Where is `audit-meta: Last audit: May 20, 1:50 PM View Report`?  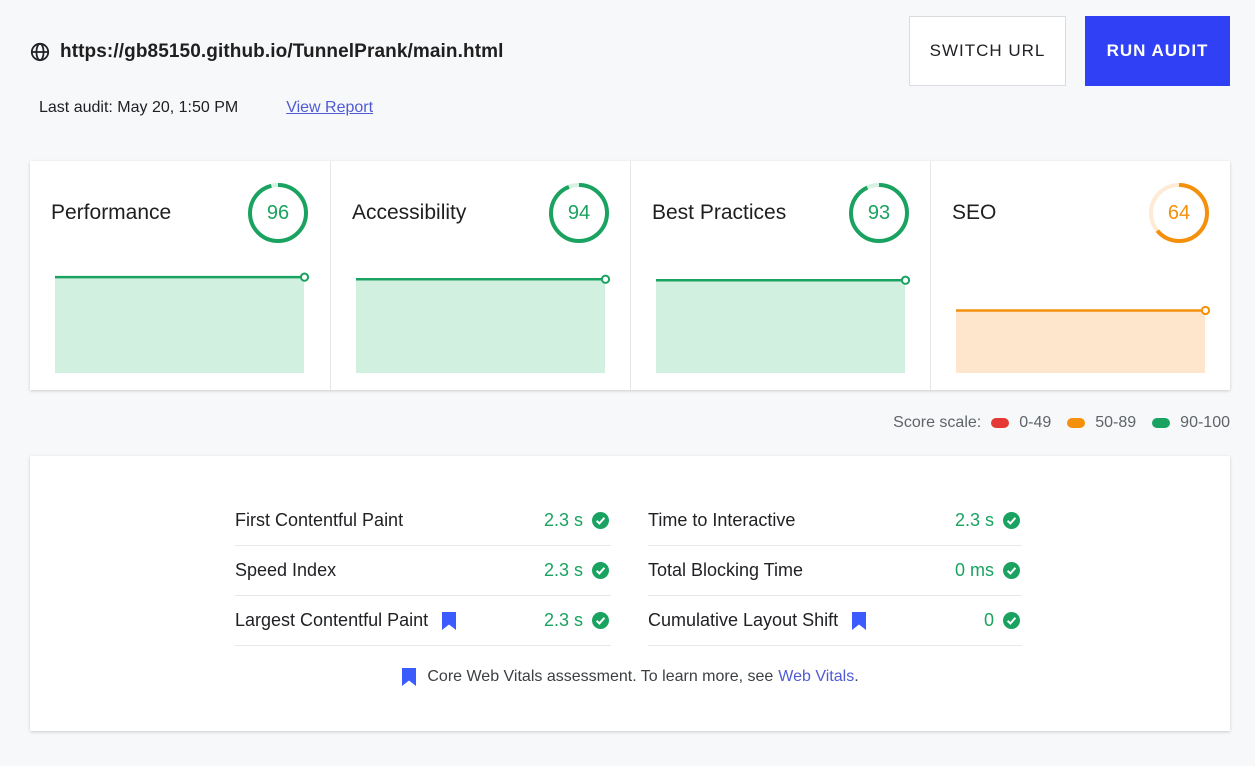 audit-meta: Last audit: May 20, 1:50 PM View Report is located at coordinates (206, 108).